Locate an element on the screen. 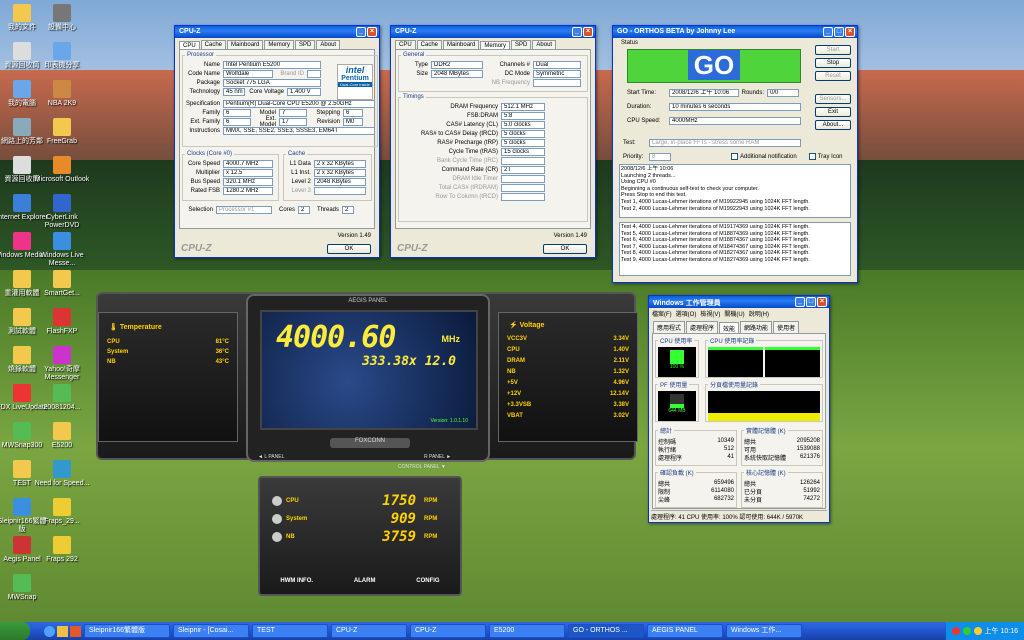  config-button: CONFIG is located at coordinates (427, 581).